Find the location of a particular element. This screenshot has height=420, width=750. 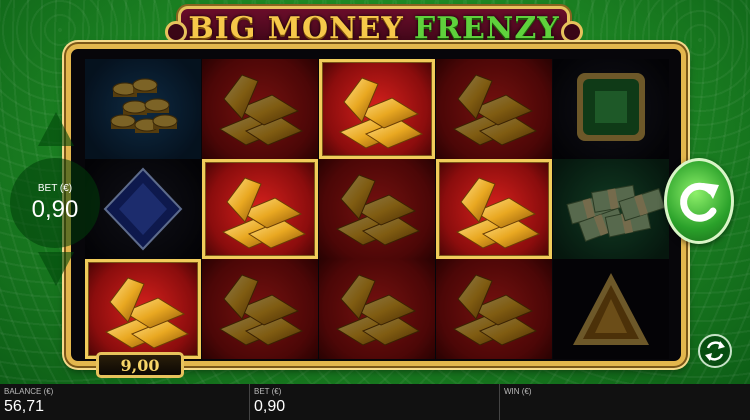

autoplay-icon is located at coordinates (715, 351).